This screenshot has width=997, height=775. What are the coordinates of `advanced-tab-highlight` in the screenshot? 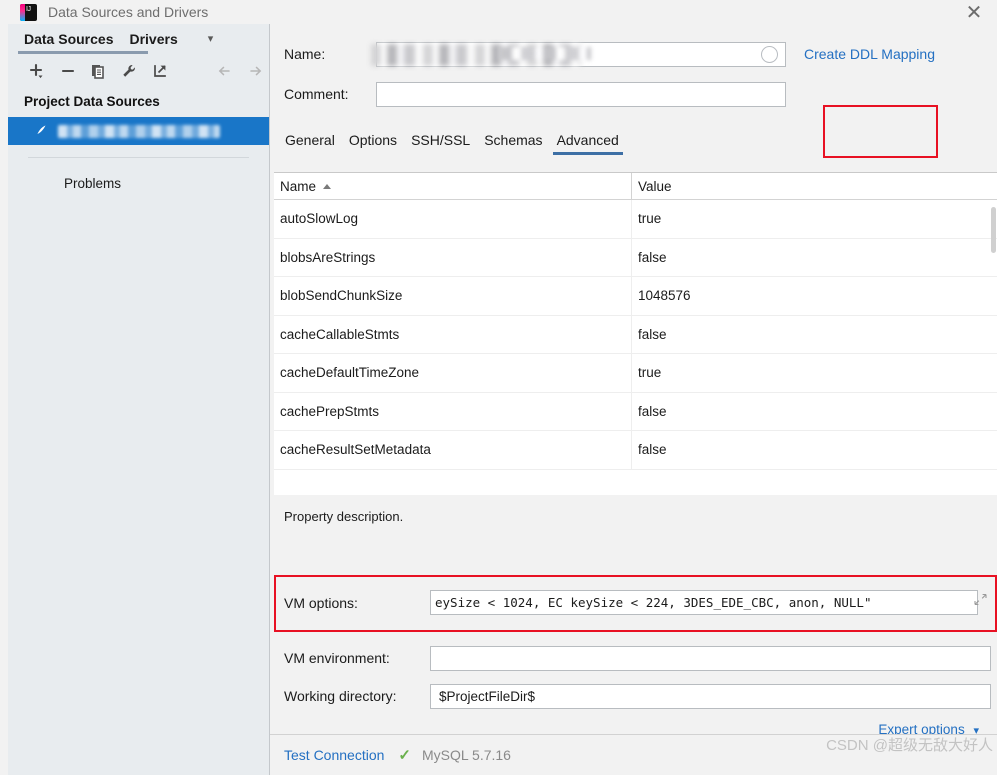 It's located at (880, 131).